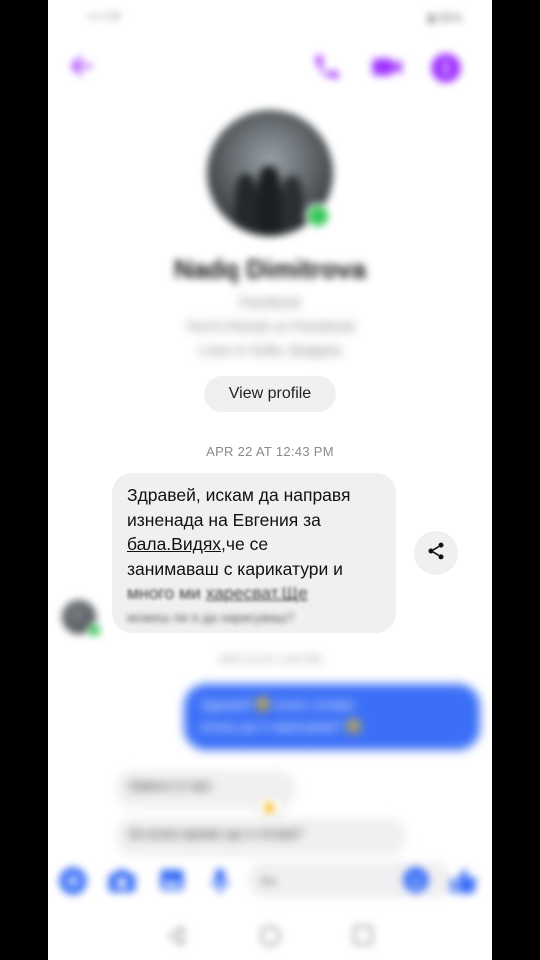 Image resolution: width=540 pixels, height=960 pixels. What do you see at coordinates (446, 70) in the screenshot?
I see `info-icon` at bounding box center [446, 70].